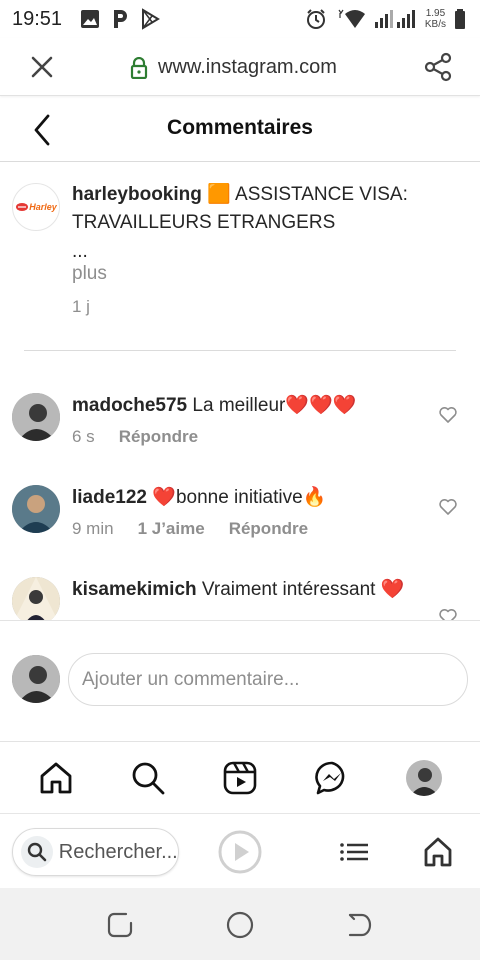  What do you see at coordinates (93, 528) in the screenshot?
I see `comment-age: 9 min` at bounding box center [93, 528].